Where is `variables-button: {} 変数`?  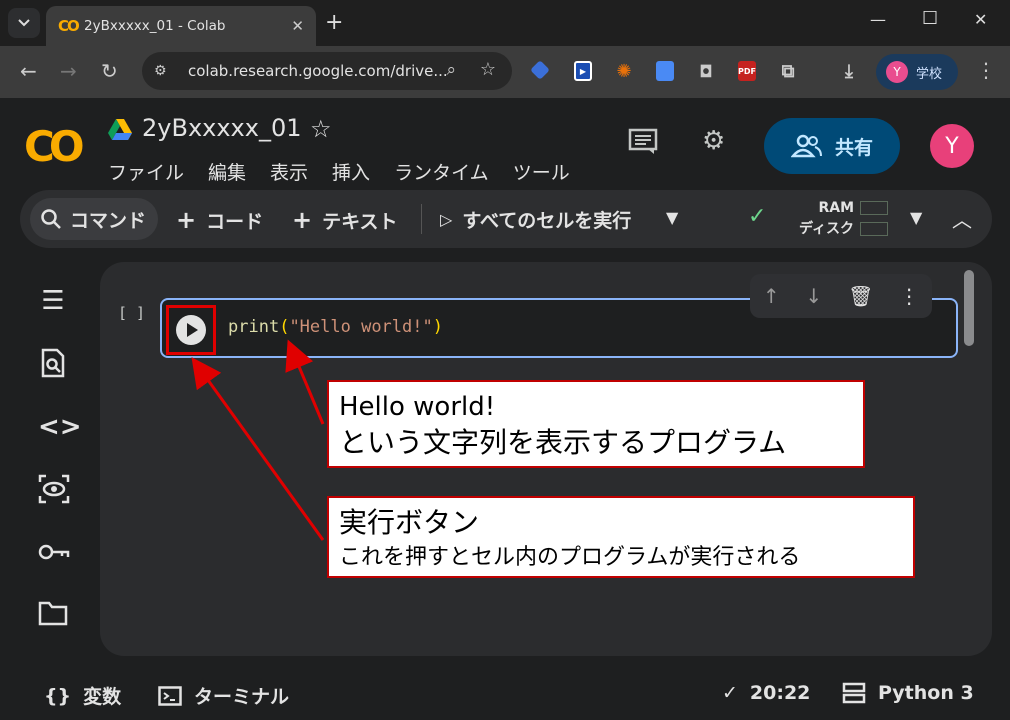
variables-button: {} 変数 is located at coordinates (82, 695).